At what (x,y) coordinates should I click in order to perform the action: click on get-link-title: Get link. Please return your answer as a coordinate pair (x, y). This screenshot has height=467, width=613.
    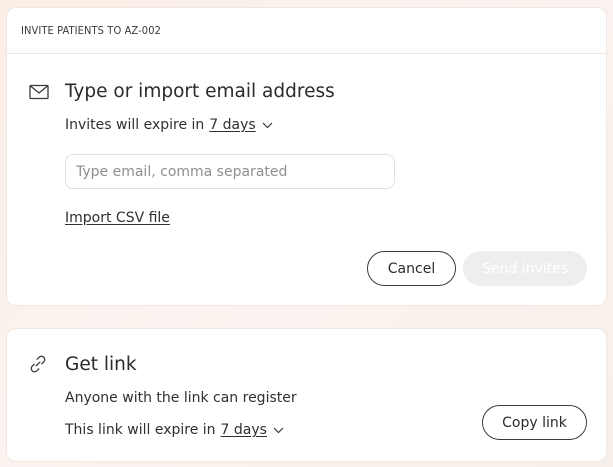
    Looking at the image, I should click on (101, 364).